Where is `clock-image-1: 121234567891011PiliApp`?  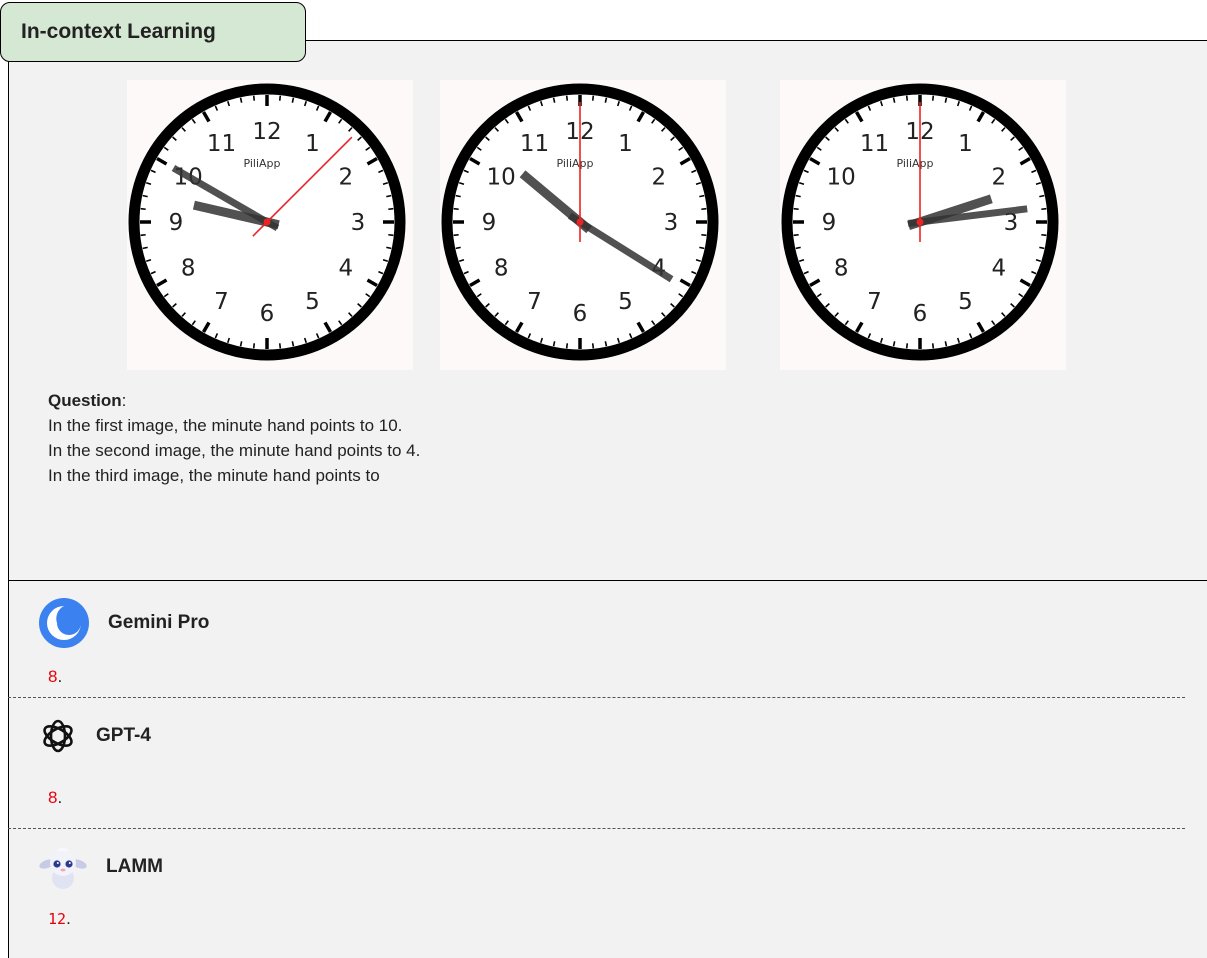 clock-image-1: 121234567891011PiliApp is located at coordinates (270, 225).